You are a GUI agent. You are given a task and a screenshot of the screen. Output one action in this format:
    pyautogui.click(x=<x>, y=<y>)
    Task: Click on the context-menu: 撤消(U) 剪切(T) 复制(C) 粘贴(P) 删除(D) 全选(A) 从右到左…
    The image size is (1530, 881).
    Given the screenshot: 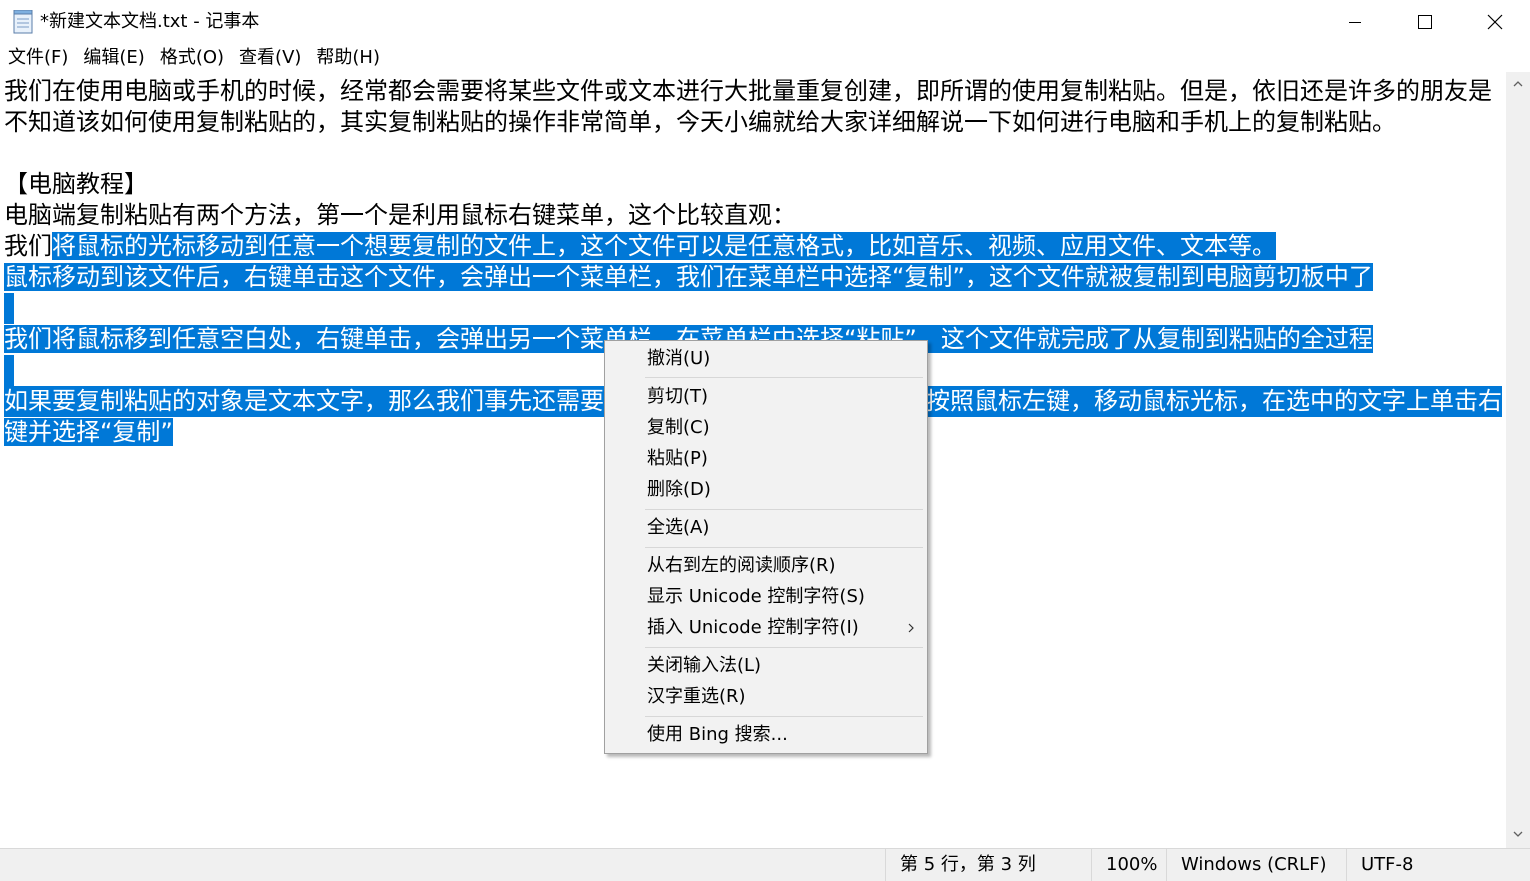 What is the action you would take?
    pyautogui.click(x=766, y=547)
    